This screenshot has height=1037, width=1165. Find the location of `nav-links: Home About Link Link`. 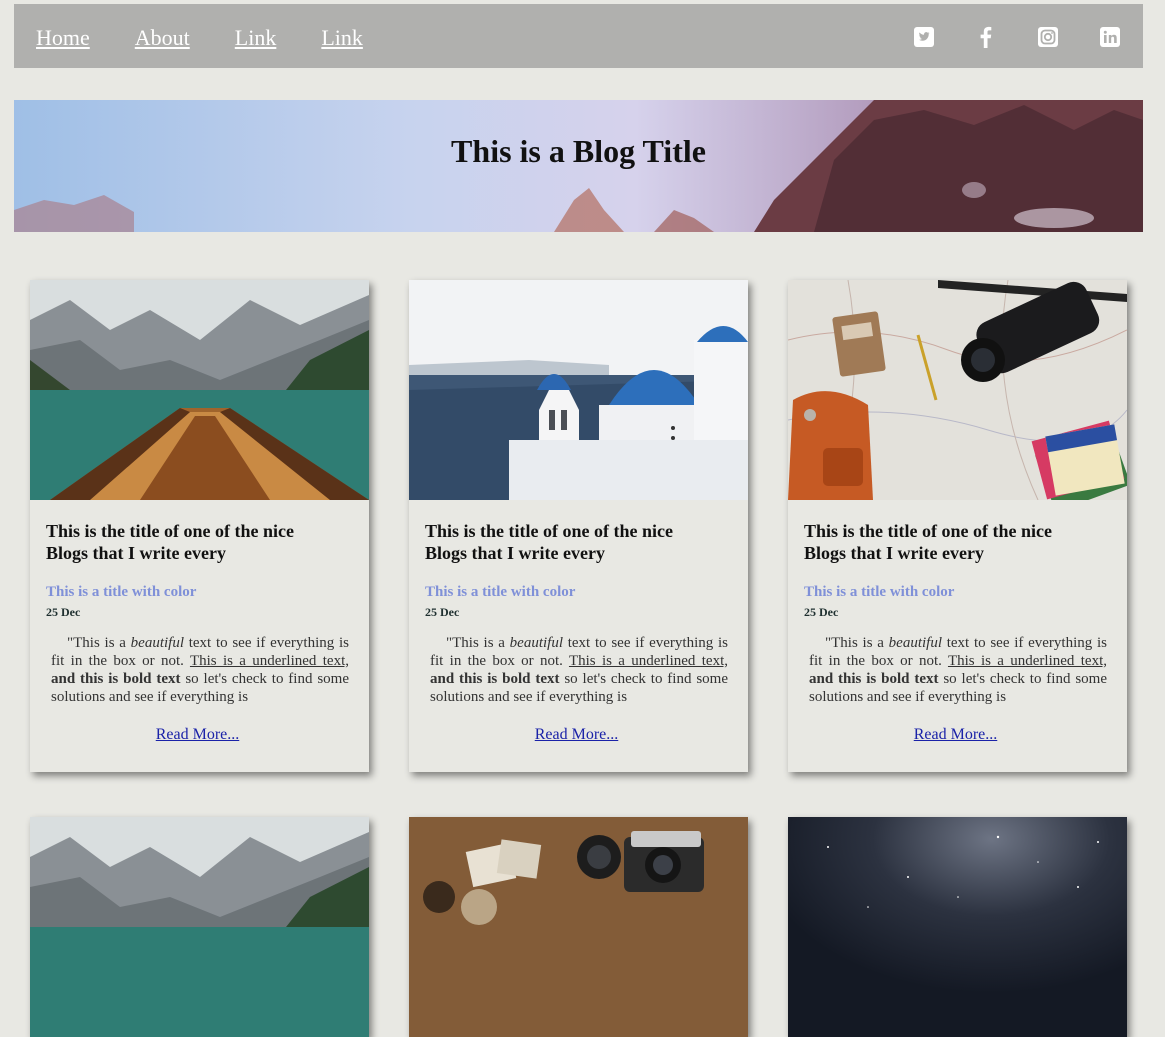

nav-links: Home About Link Link is located at coordinates (199, 38).